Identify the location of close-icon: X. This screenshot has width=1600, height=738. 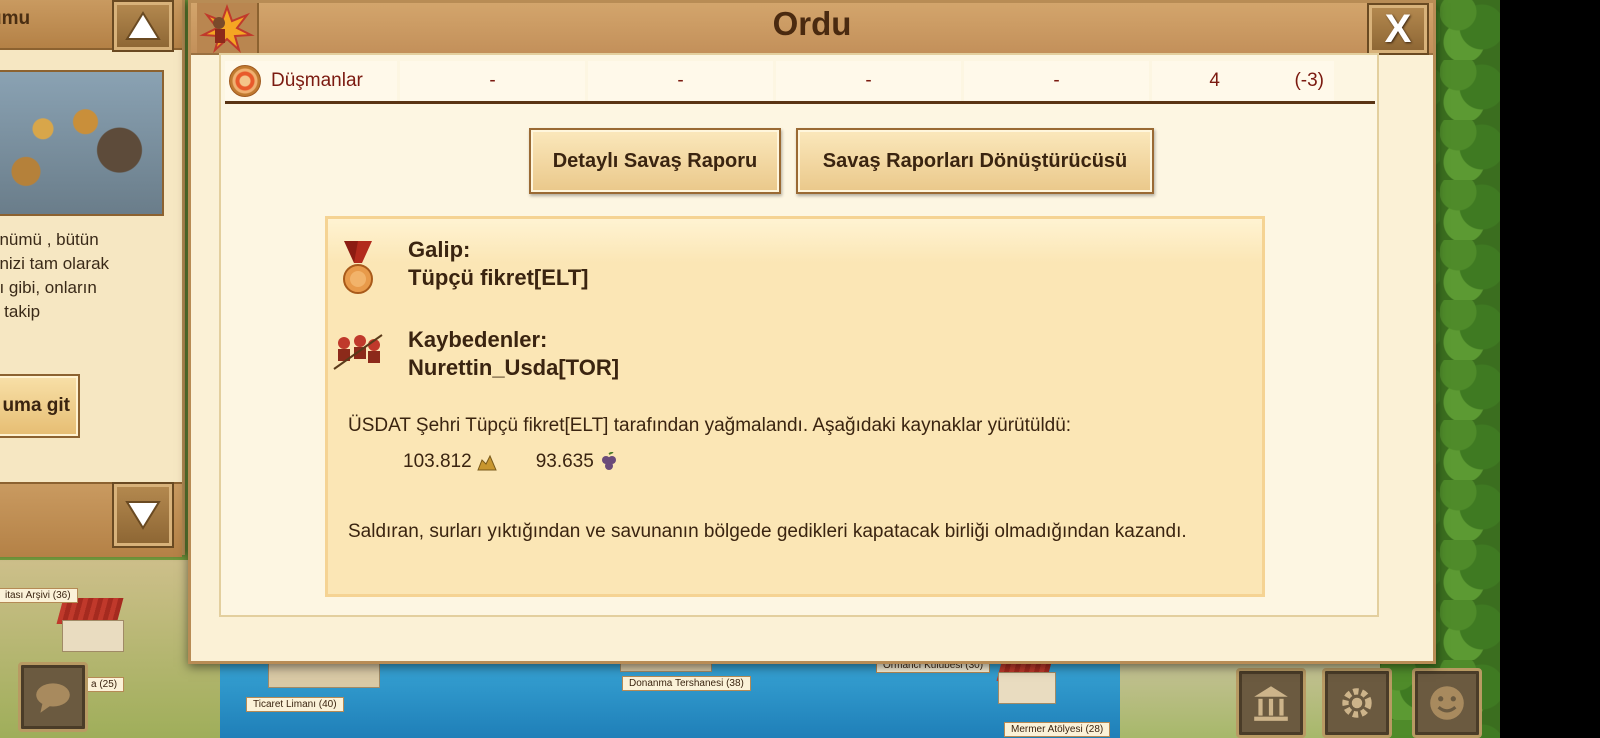
(1398, 28).